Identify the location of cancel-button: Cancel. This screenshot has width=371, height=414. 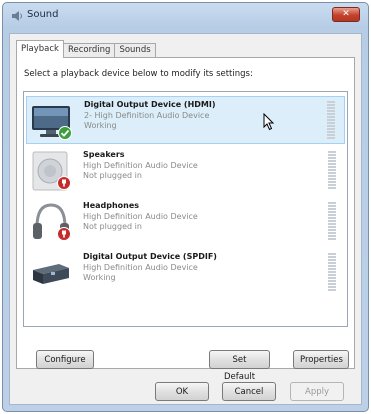
(249, 391).